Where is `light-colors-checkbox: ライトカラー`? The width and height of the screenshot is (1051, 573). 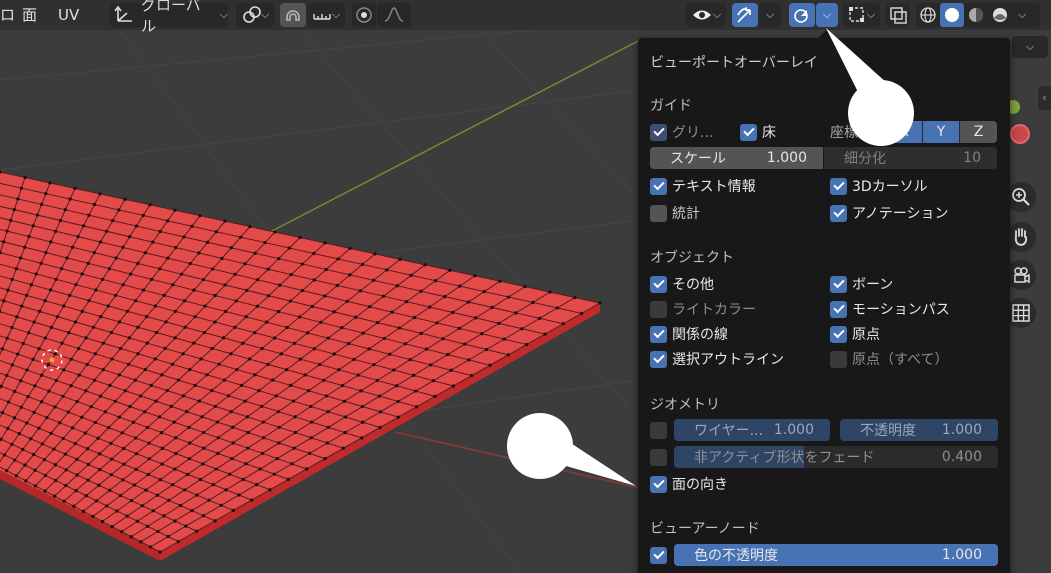 light-colors-checkbox: ライトカラー is located at coordinates (703, 309).